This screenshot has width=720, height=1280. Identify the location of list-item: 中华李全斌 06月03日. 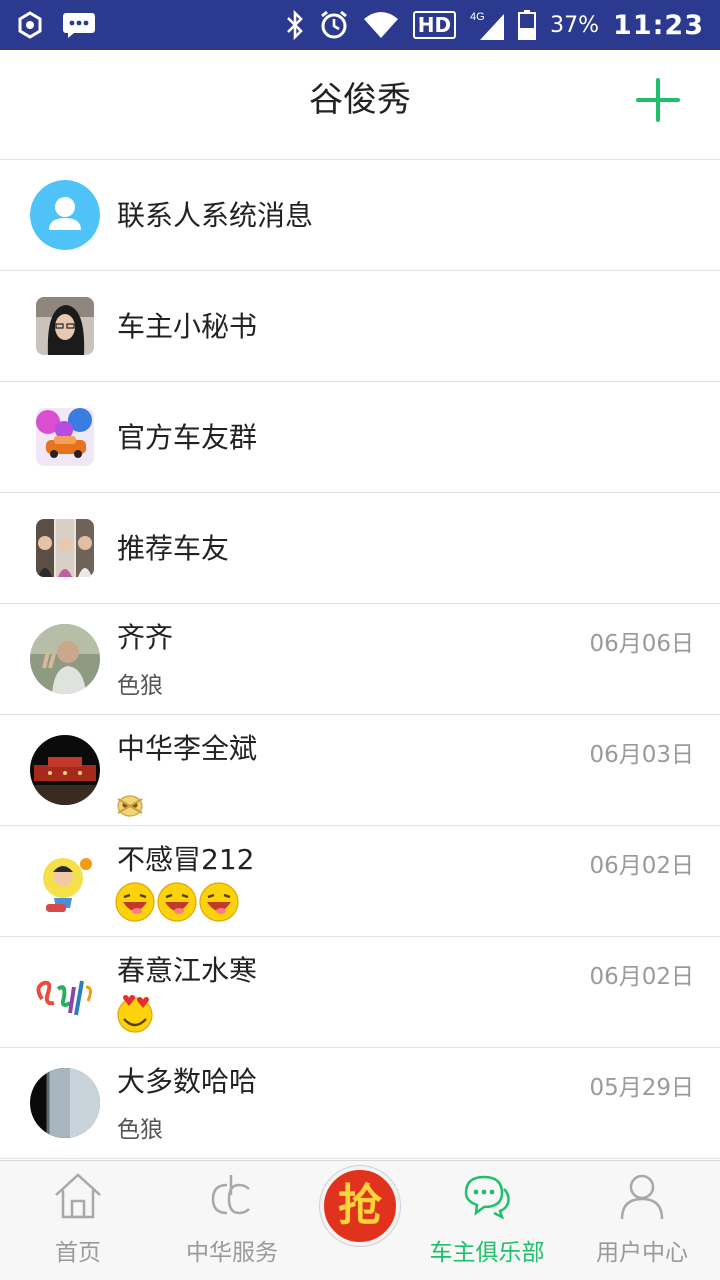
(360, 770).